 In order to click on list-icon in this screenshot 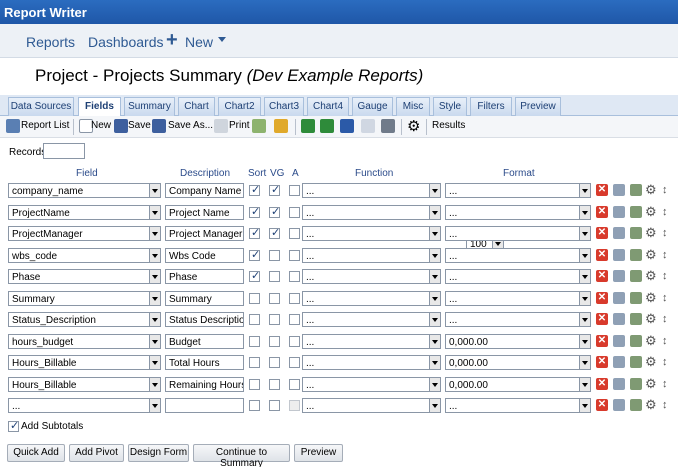, I will do `click(13, 126)`.